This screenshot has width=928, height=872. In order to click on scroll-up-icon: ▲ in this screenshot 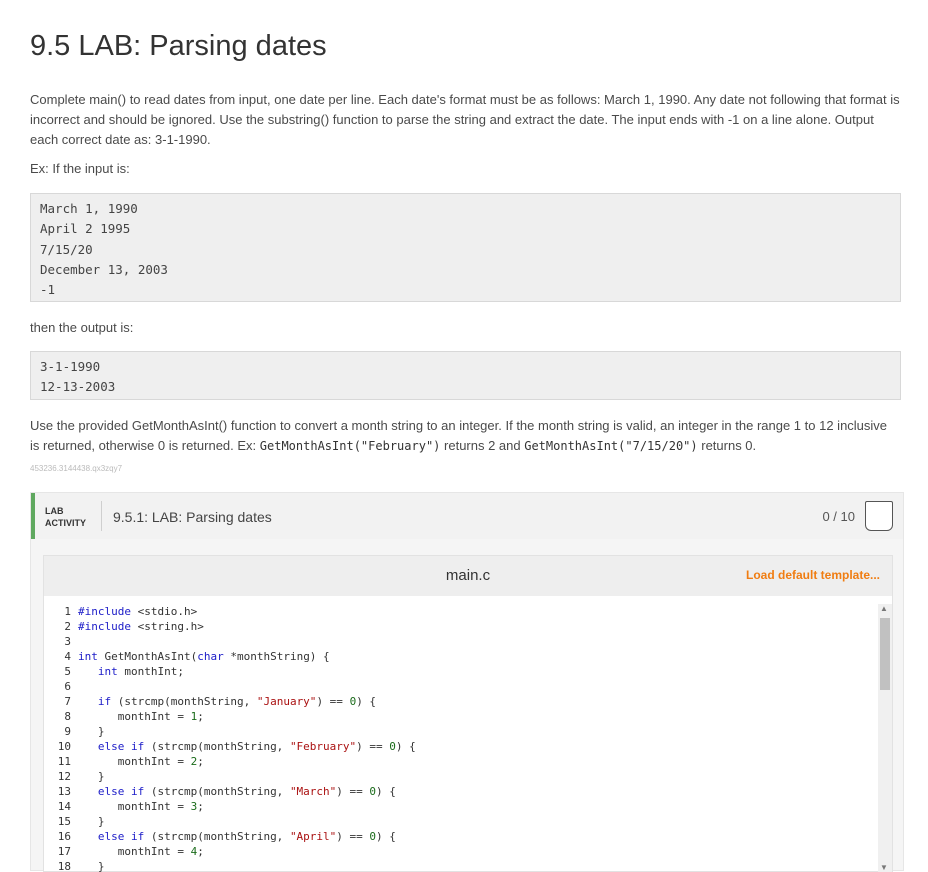, I will do `click(884, 608)`.